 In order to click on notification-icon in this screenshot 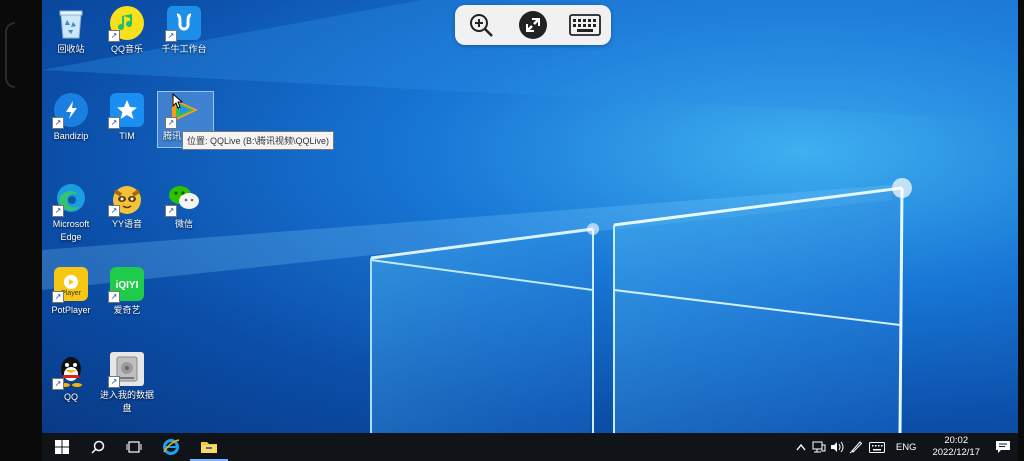, I will do `click(1003, 447)`.